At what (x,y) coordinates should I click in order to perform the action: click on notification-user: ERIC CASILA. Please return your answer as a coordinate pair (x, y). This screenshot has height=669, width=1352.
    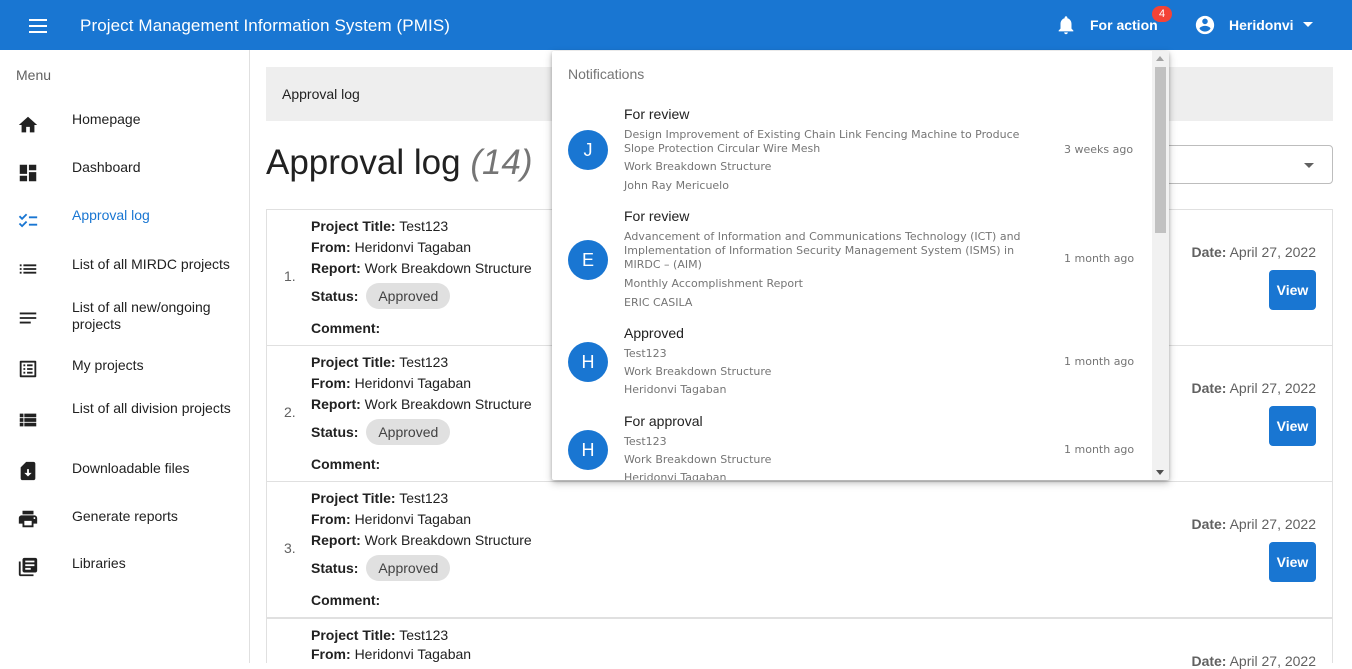
    Looking at the image, I should click on (658, 302).